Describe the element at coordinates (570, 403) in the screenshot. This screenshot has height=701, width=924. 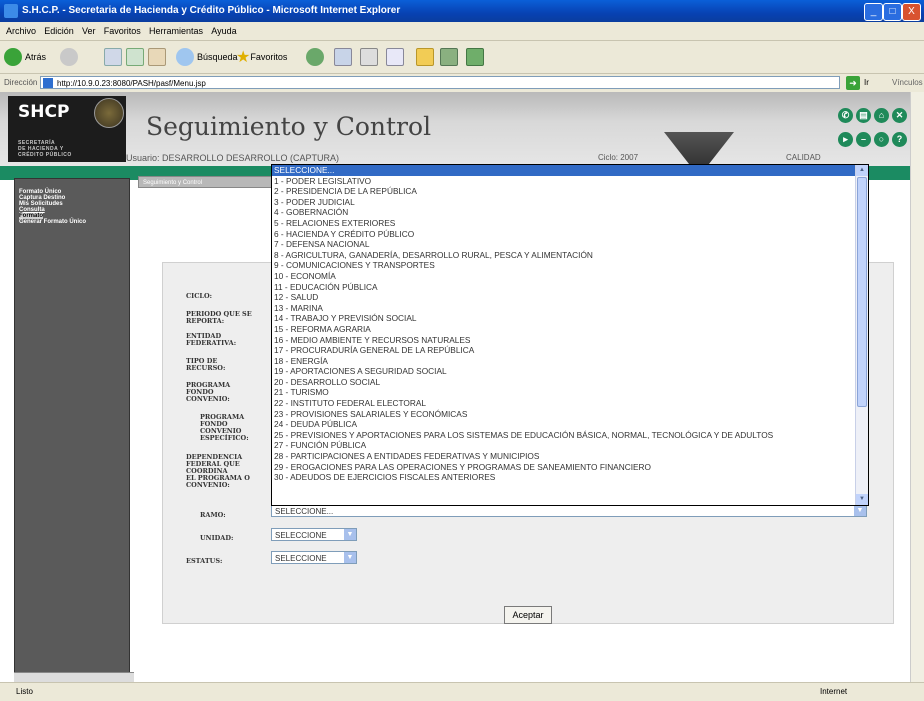
I see `ramo-option: 22 - INSTITUTO FEDERAL ELECTORAL` at that location.